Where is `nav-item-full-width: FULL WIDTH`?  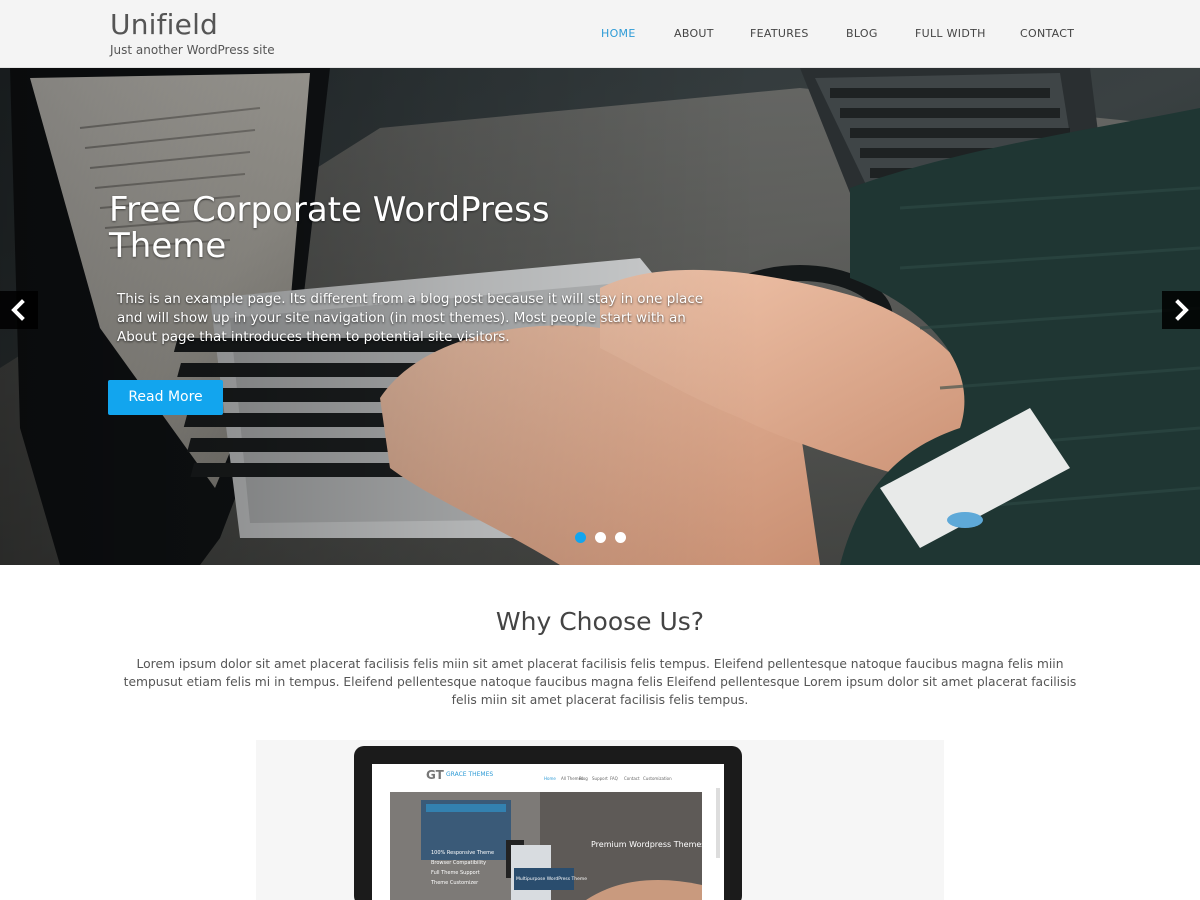
nav-item-full-width: FULL WIDTH is located at coordinates (950, 33).